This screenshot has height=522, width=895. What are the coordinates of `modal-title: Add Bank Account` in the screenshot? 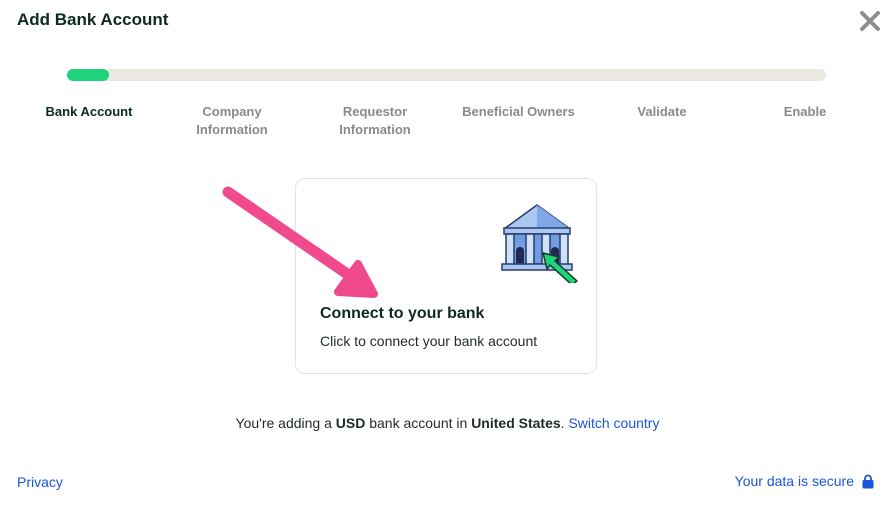 It's located at (93, 19).